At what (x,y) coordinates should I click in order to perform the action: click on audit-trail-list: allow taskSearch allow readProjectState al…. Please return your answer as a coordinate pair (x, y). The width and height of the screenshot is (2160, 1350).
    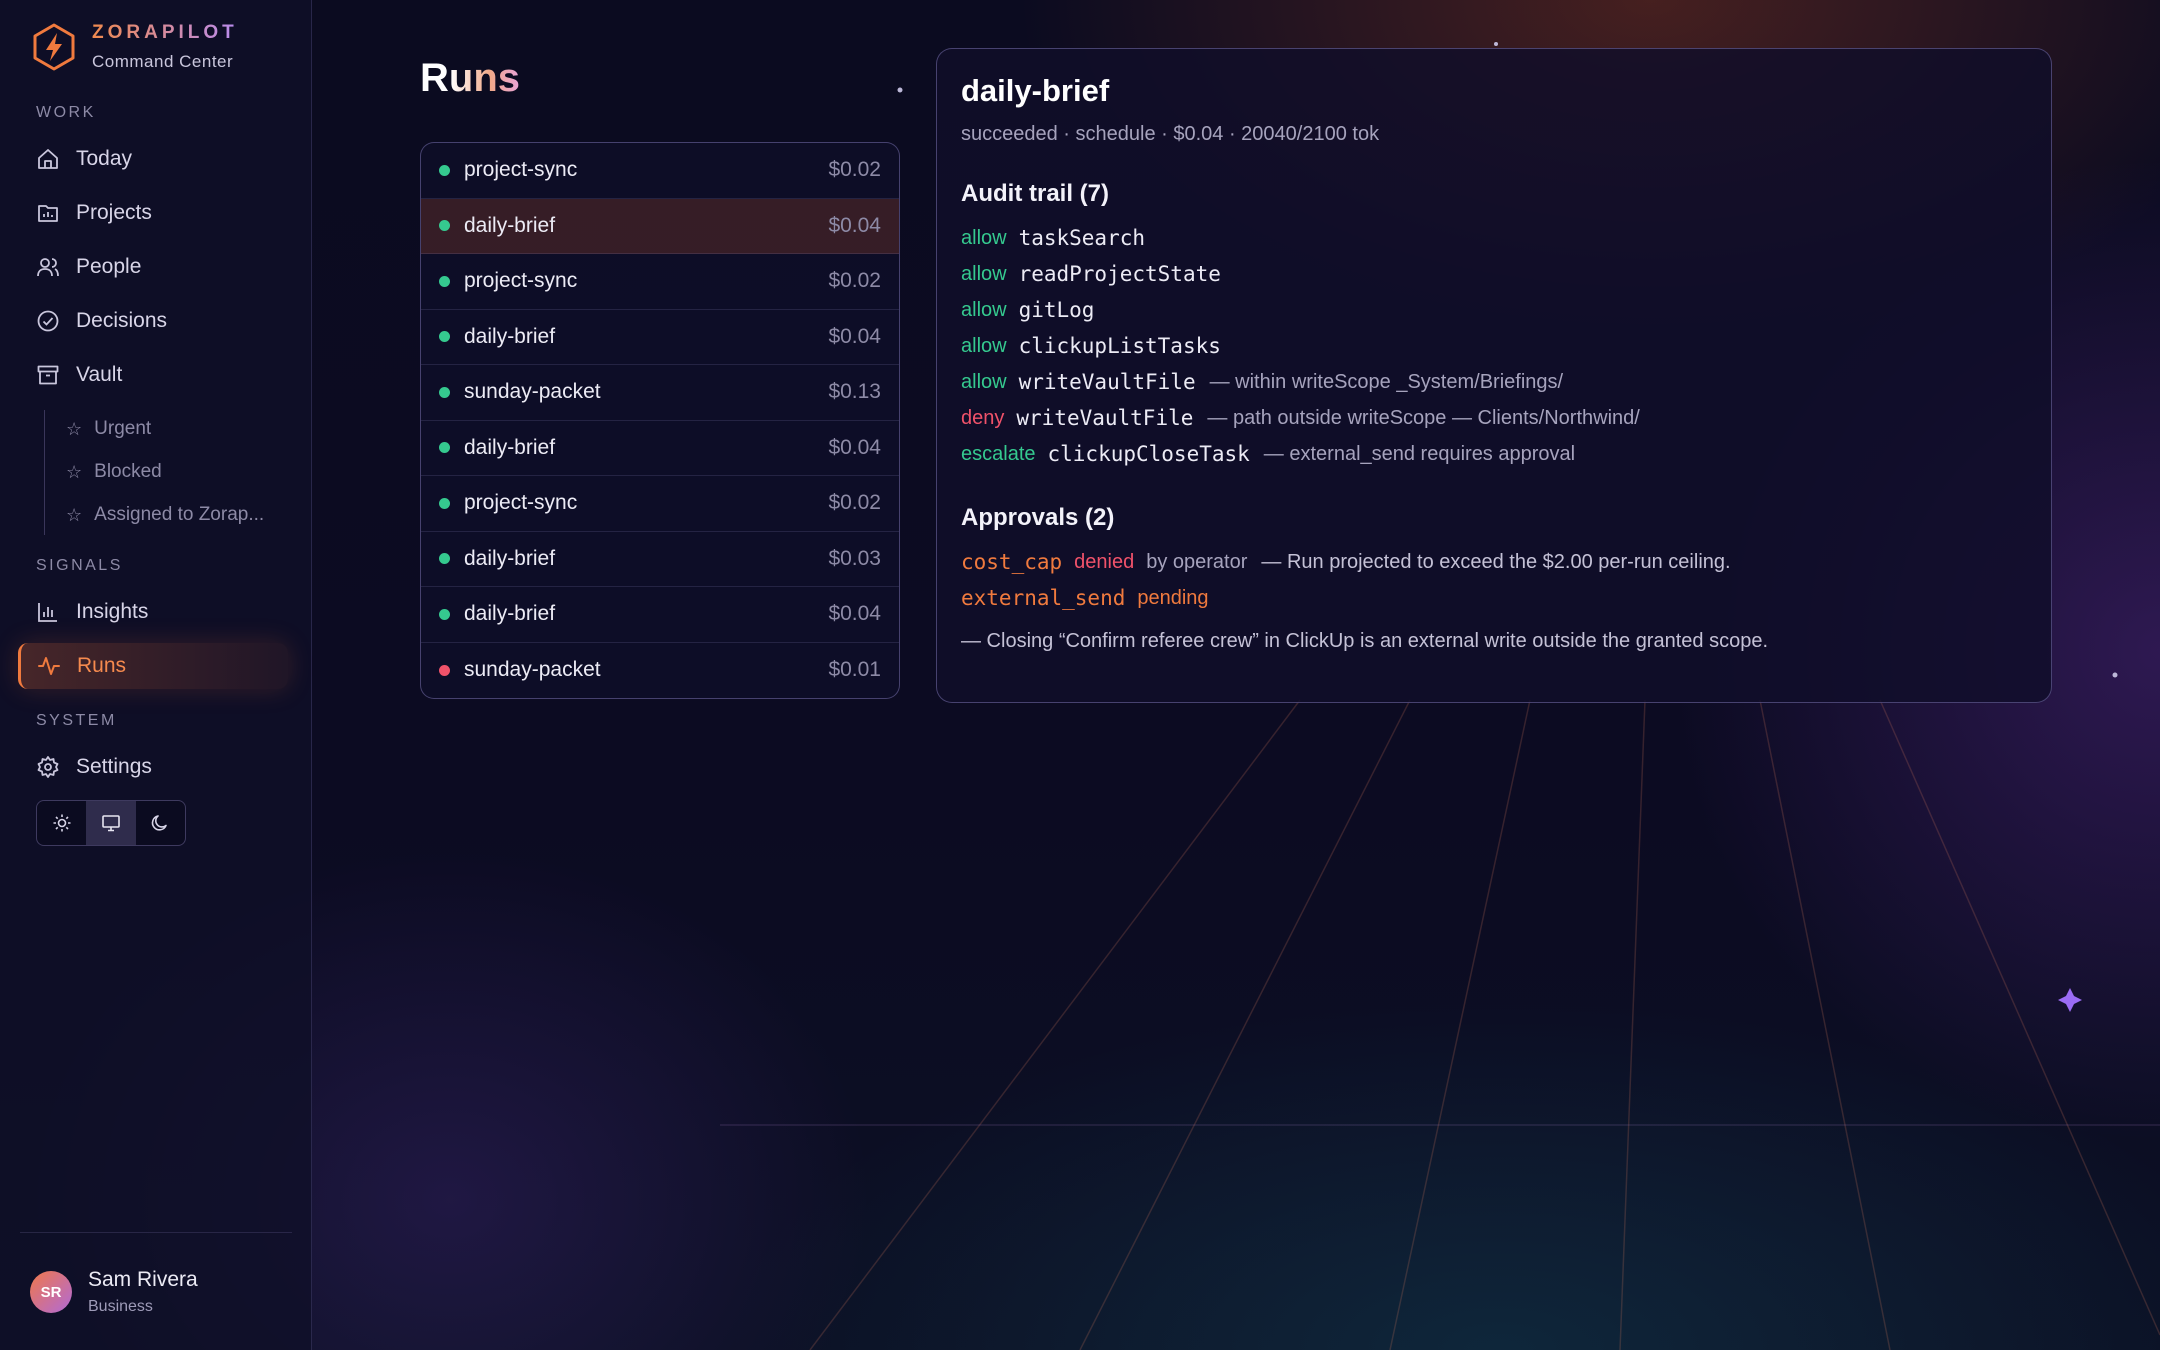
    Looking at the image, I should click on (1494, 346).